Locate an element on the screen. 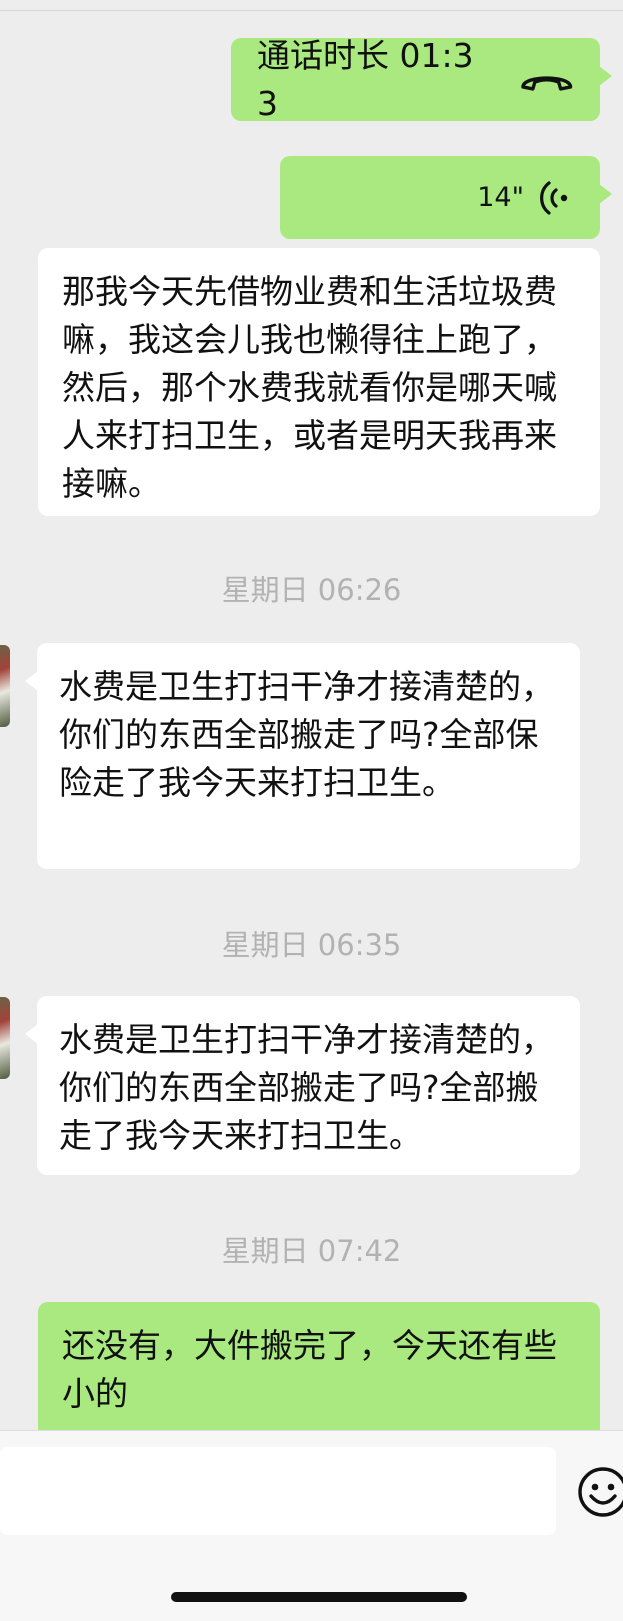 The image size is (623, 1621). timestamp: 星期日 06:26 is located at coordinates (311, 590).